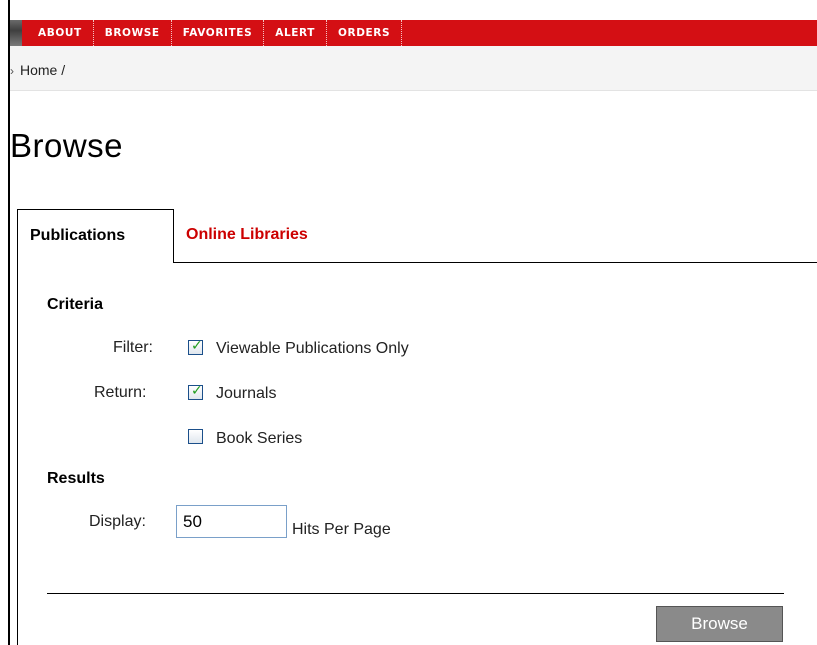 The image size is (817, 645). What do you see at coordinates (413, 33) in the screenshot?
I see `top-navigation: ABOUT BROWSE FAVORITES ALERT ORDERS` at bounding box center [413, 33].